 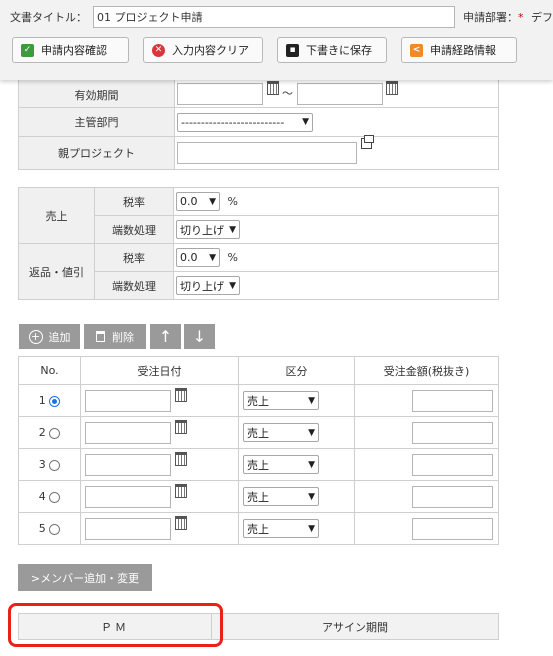 I want to click on dept-label: 申請部署：* デフ, so click(x=508, y=17).